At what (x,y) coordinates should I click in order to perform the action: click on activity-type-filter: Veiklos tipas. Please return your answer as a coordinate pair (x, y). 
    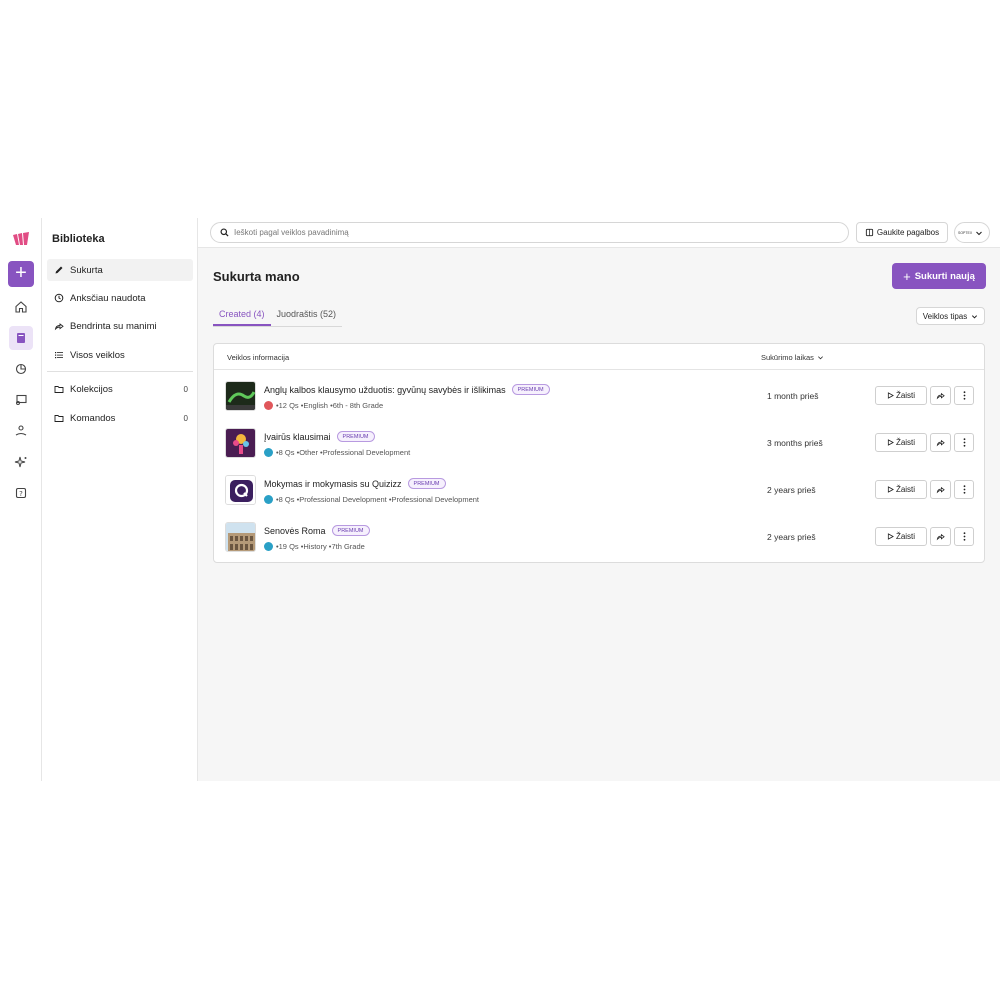
    Looking at the image, I should click on (950, 316).